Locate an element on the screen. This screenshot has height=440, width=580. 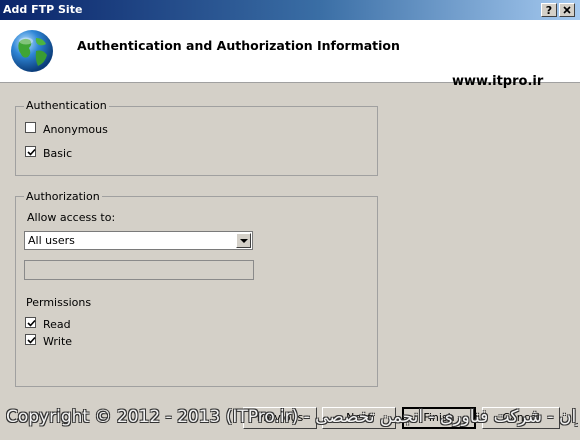
title-bar: Add FTP Site ? is located at coordinates (290, 10).